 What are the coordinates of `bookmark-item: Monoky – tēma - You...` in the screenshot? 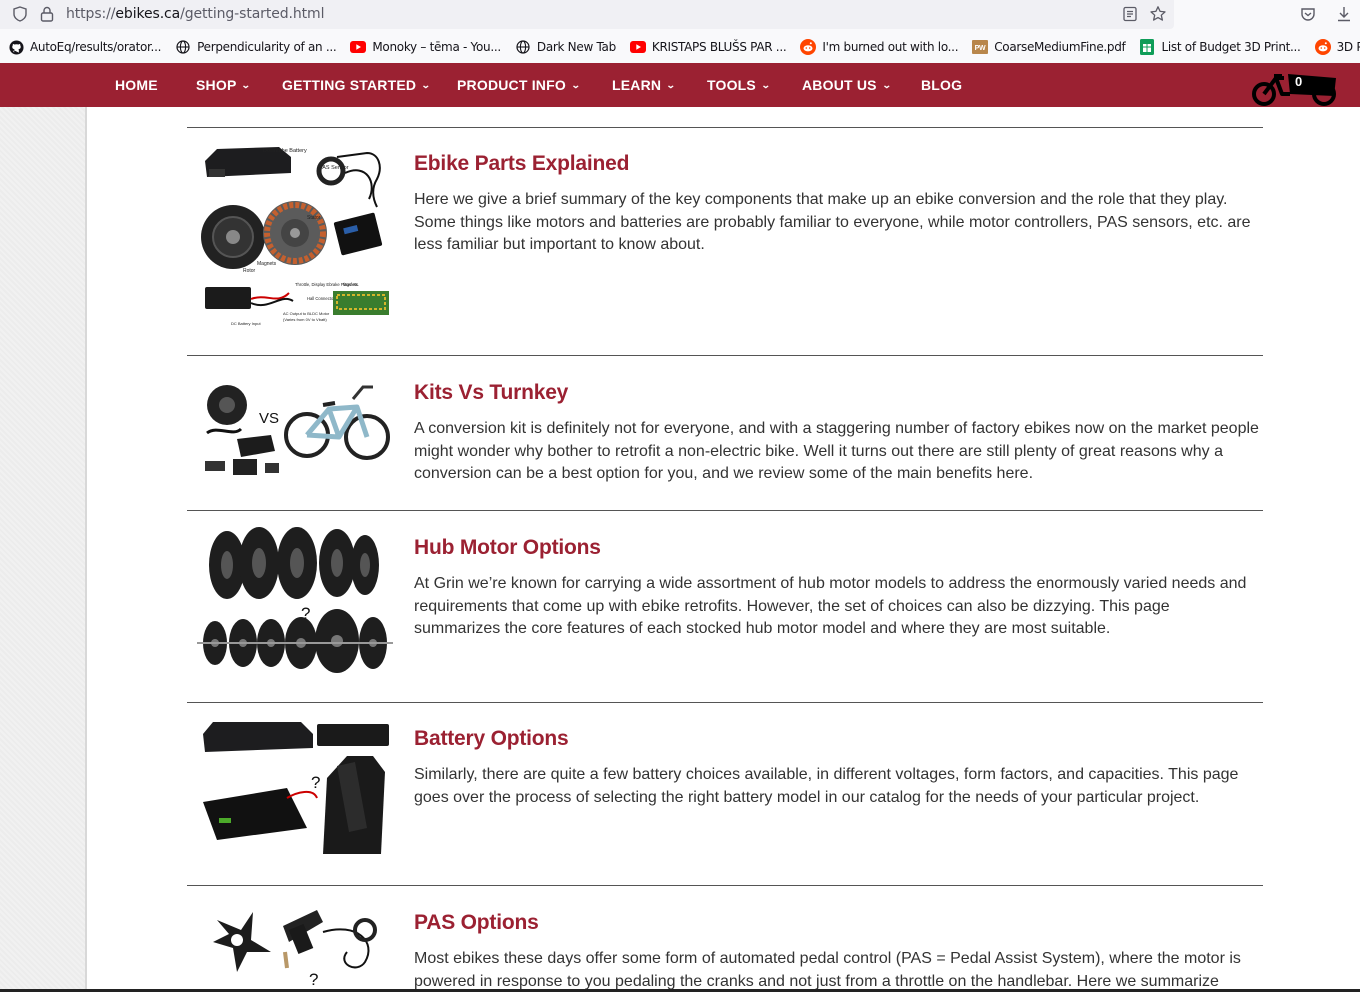 It's located at (424, 47).